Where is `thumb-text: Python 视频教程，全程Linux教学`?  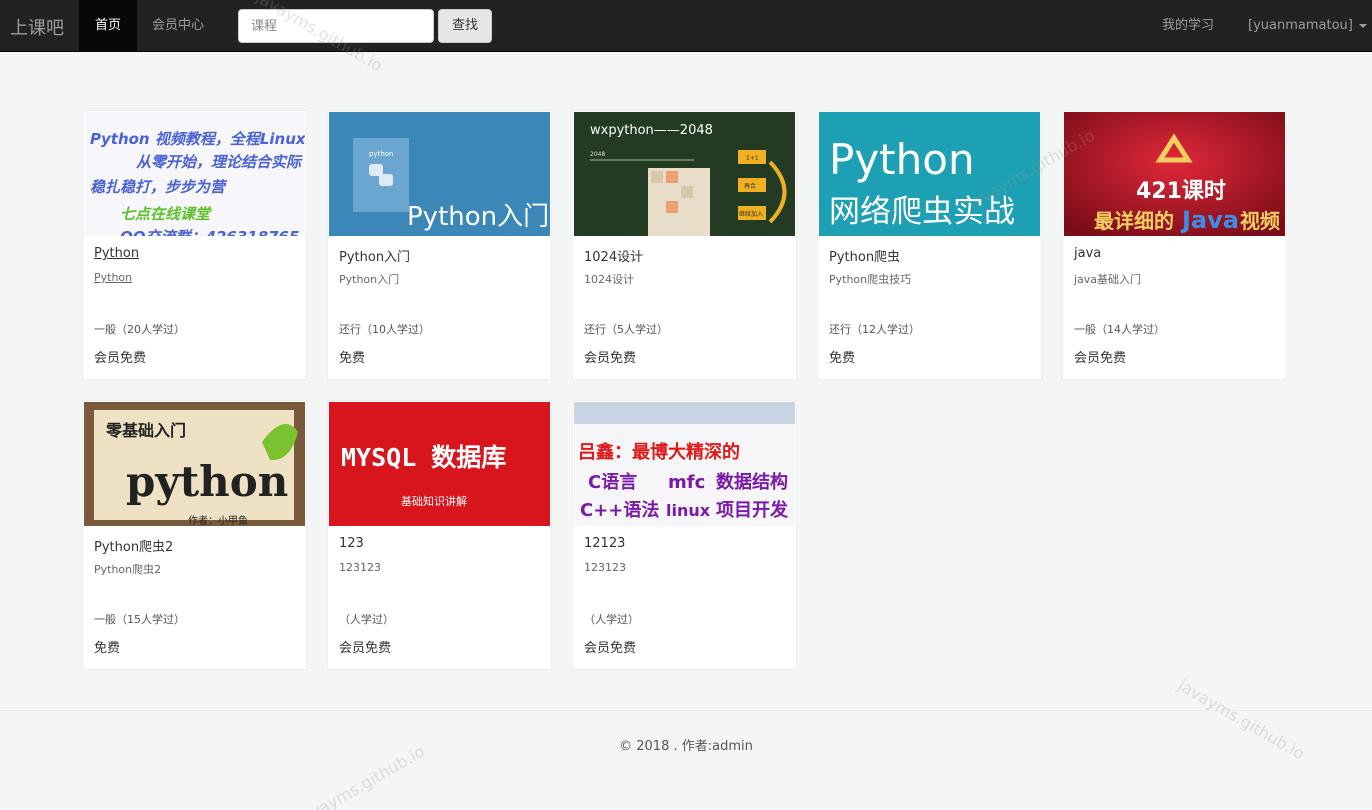 thumb-text: Python 视频教程，全程Linux教学 is located at coordinates (197, 139).